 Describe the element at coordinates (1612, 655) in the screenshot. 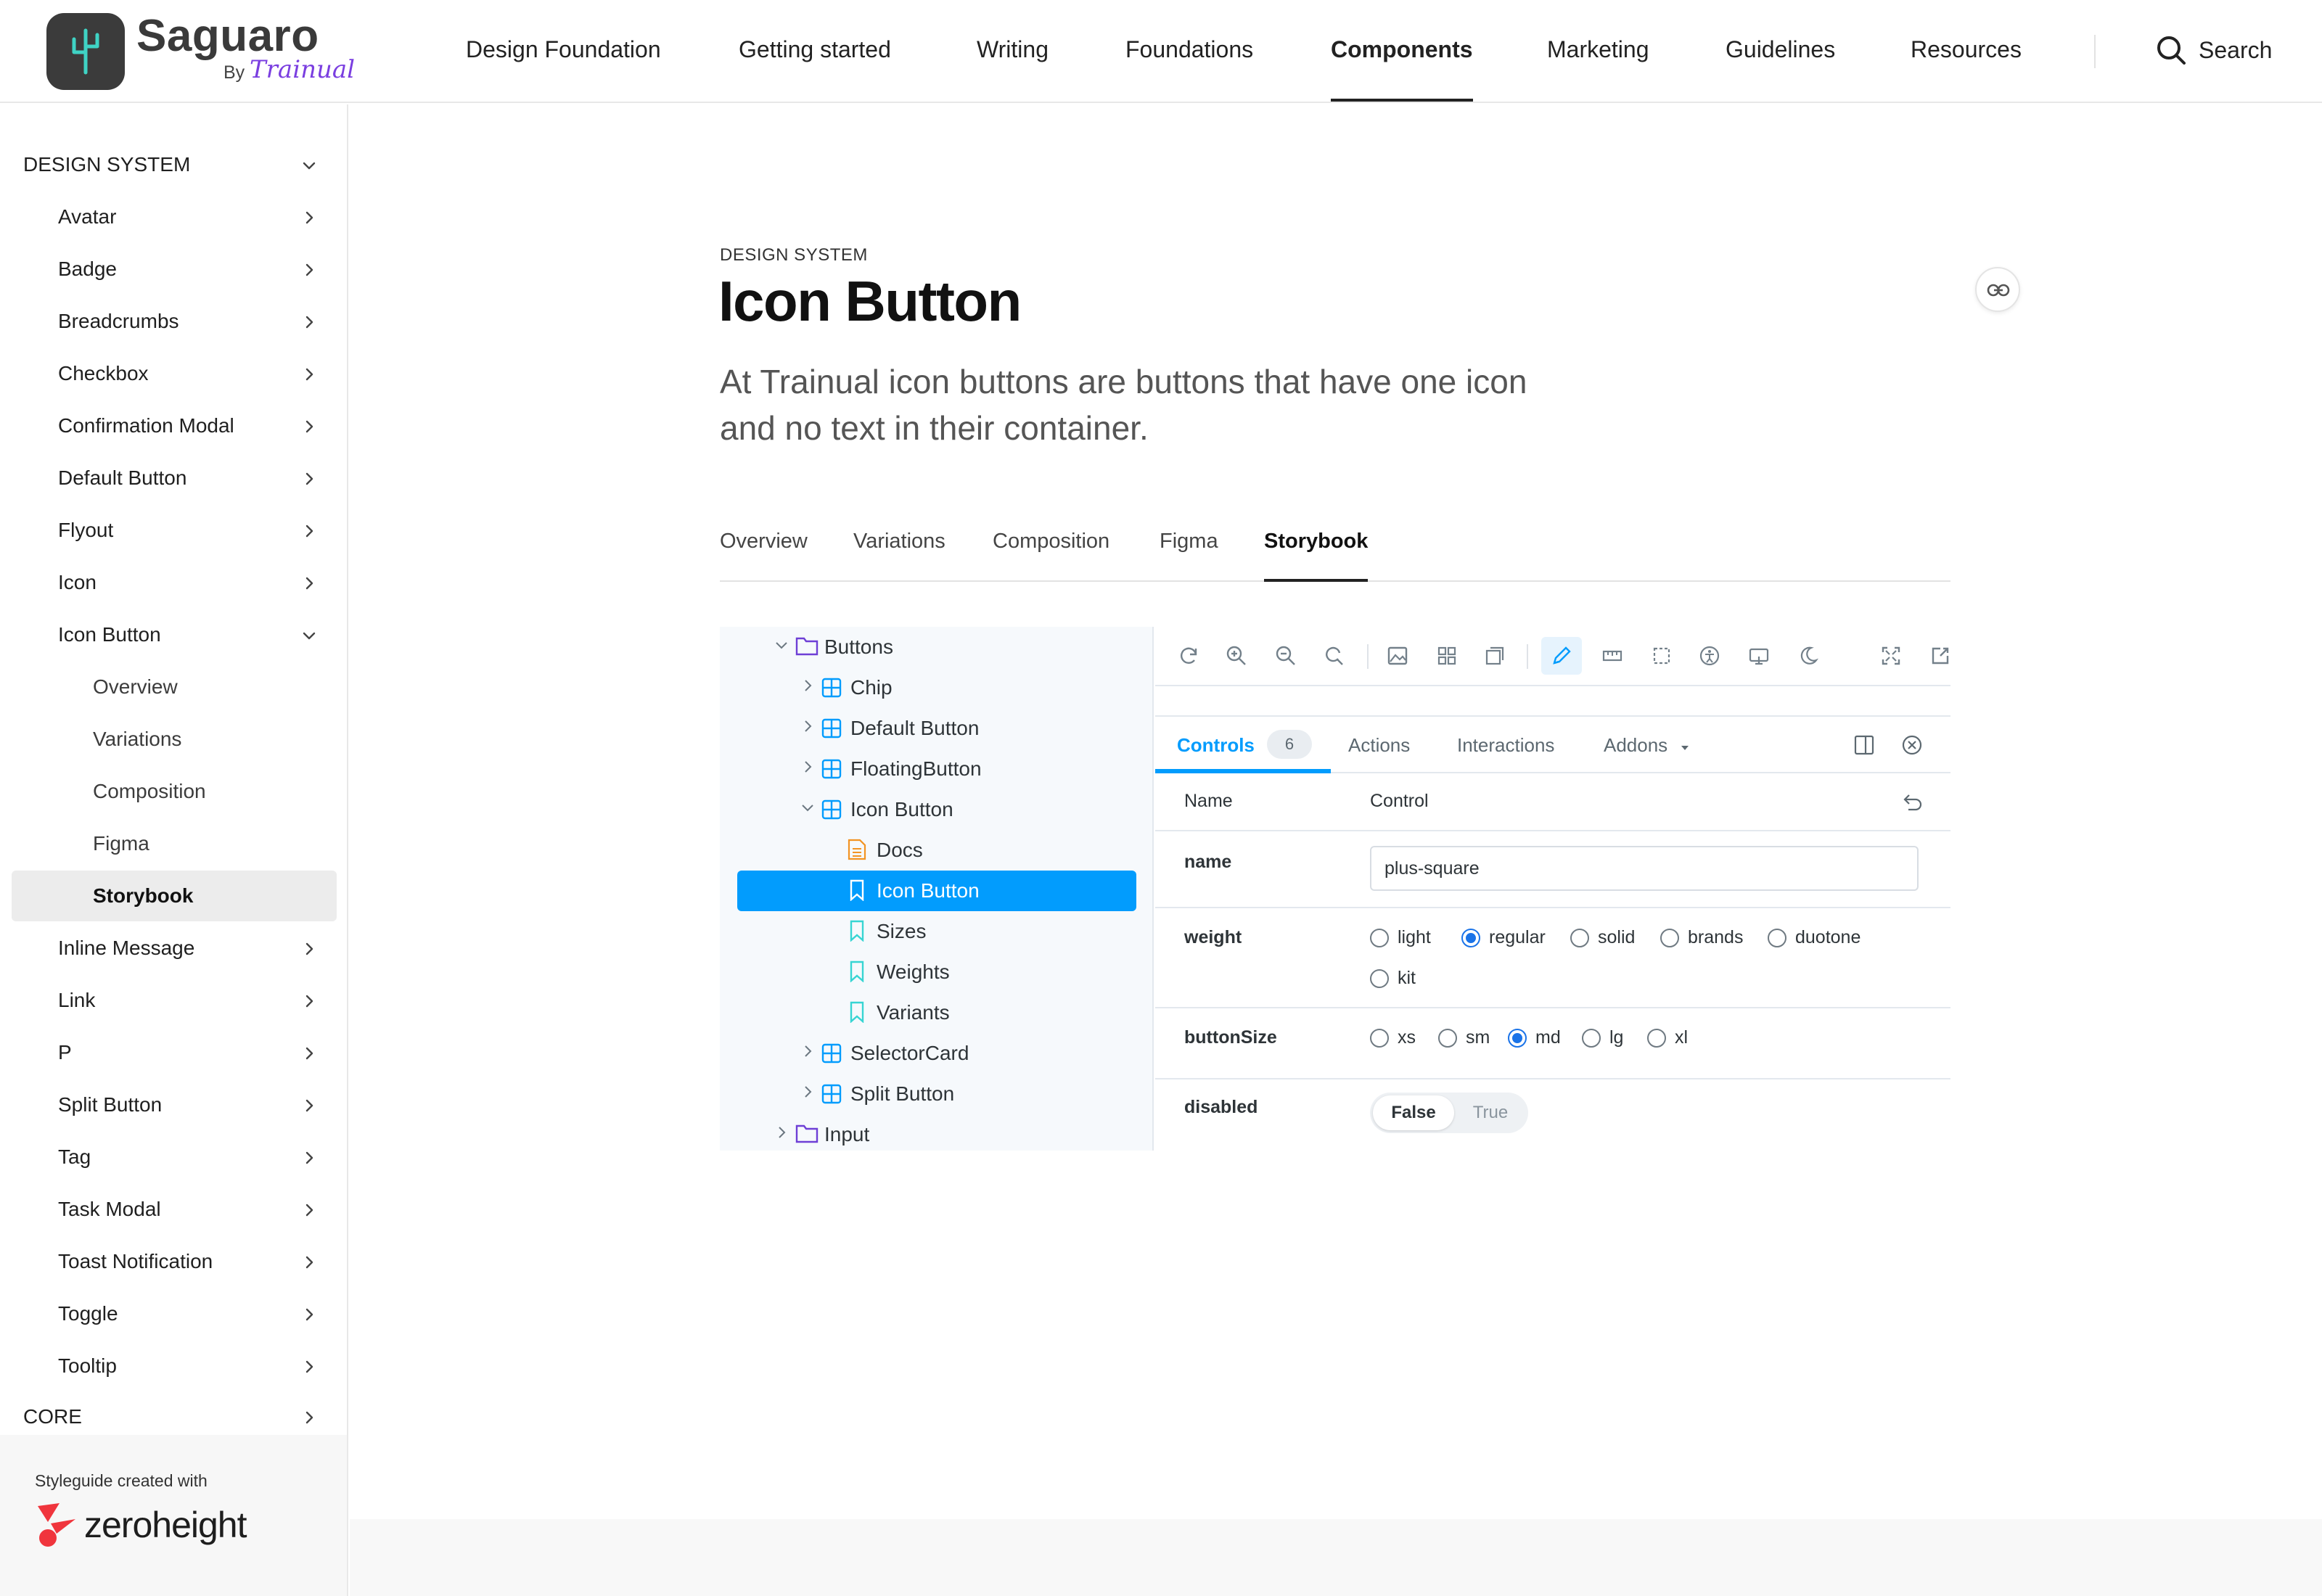

I see `ruler-icon` at that location.